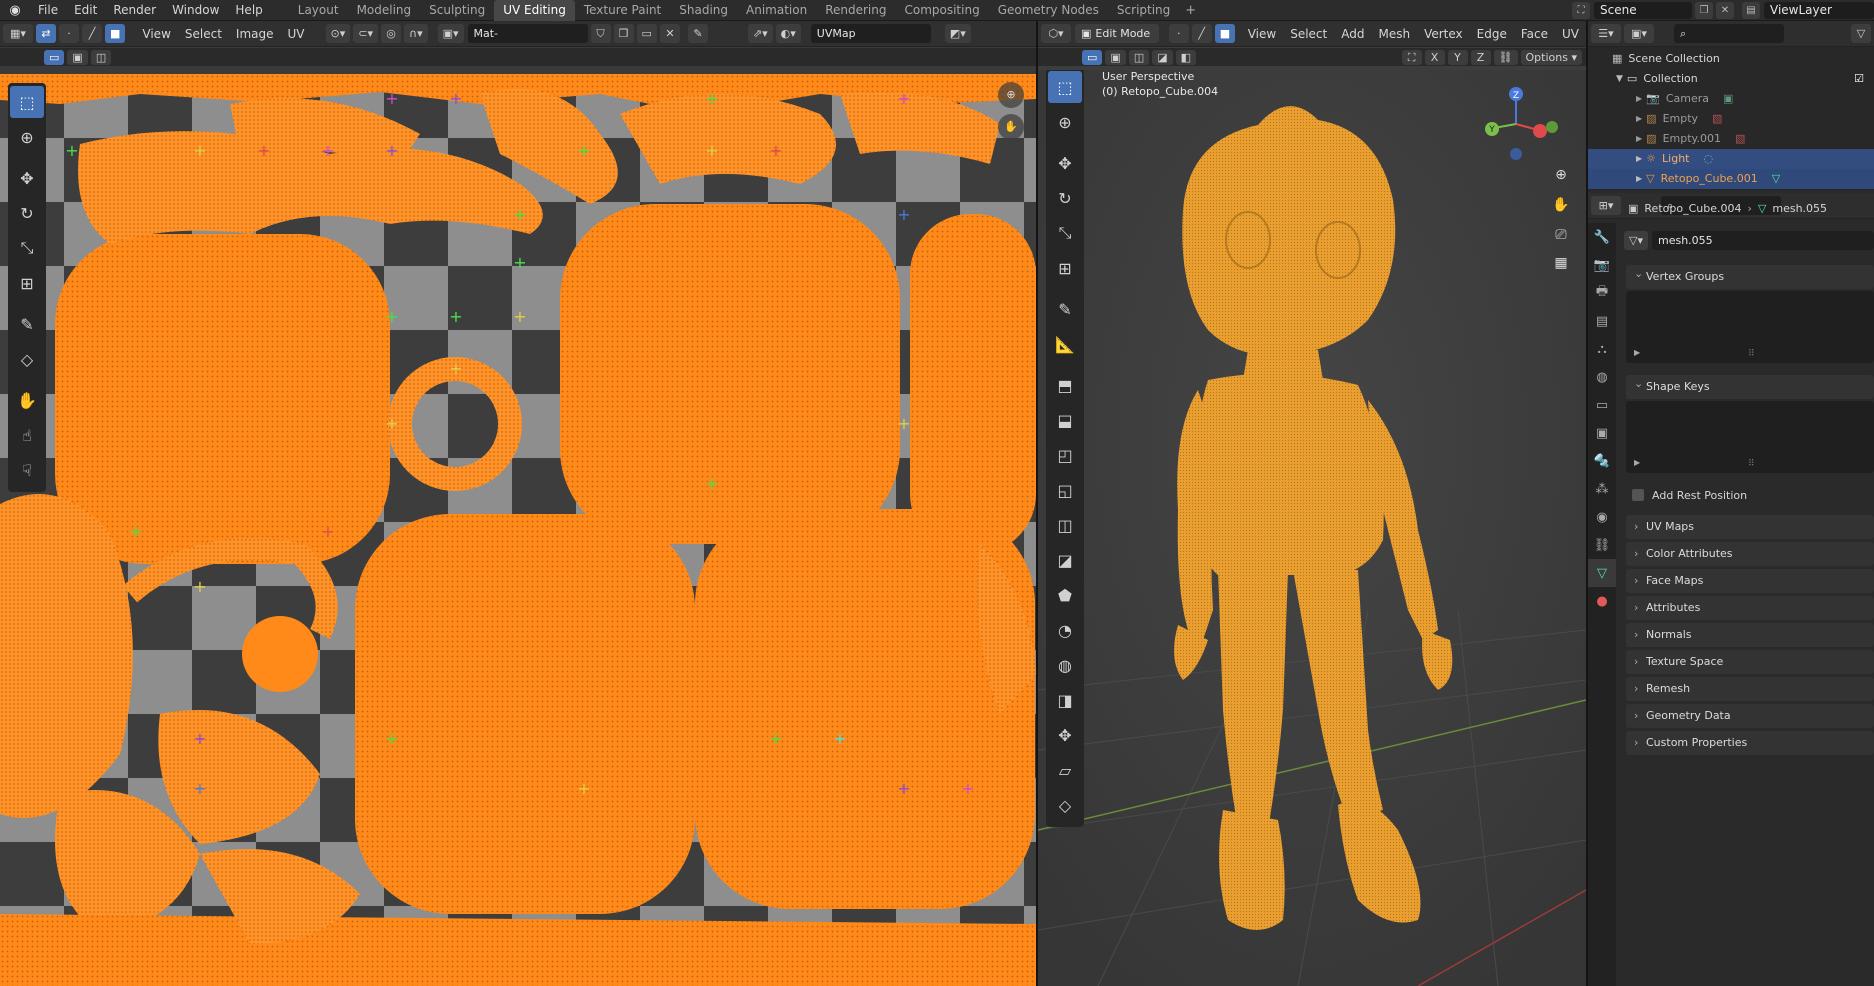 The width and height of the screenshot is (1874, 986). What do you see at coordinates (1065, 198) in the screenshot?
I see `vp-rotate-tool-icon: ↻` at bounding box center [1065, 198].